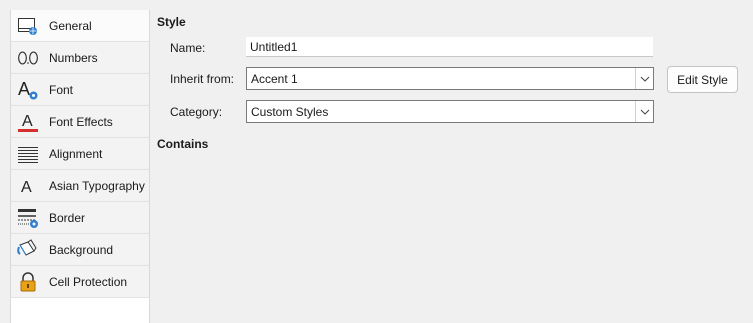 The width and height of the screenshot is (753, 323). I want to click on asian-typography-icon: A, so click(28, 186).